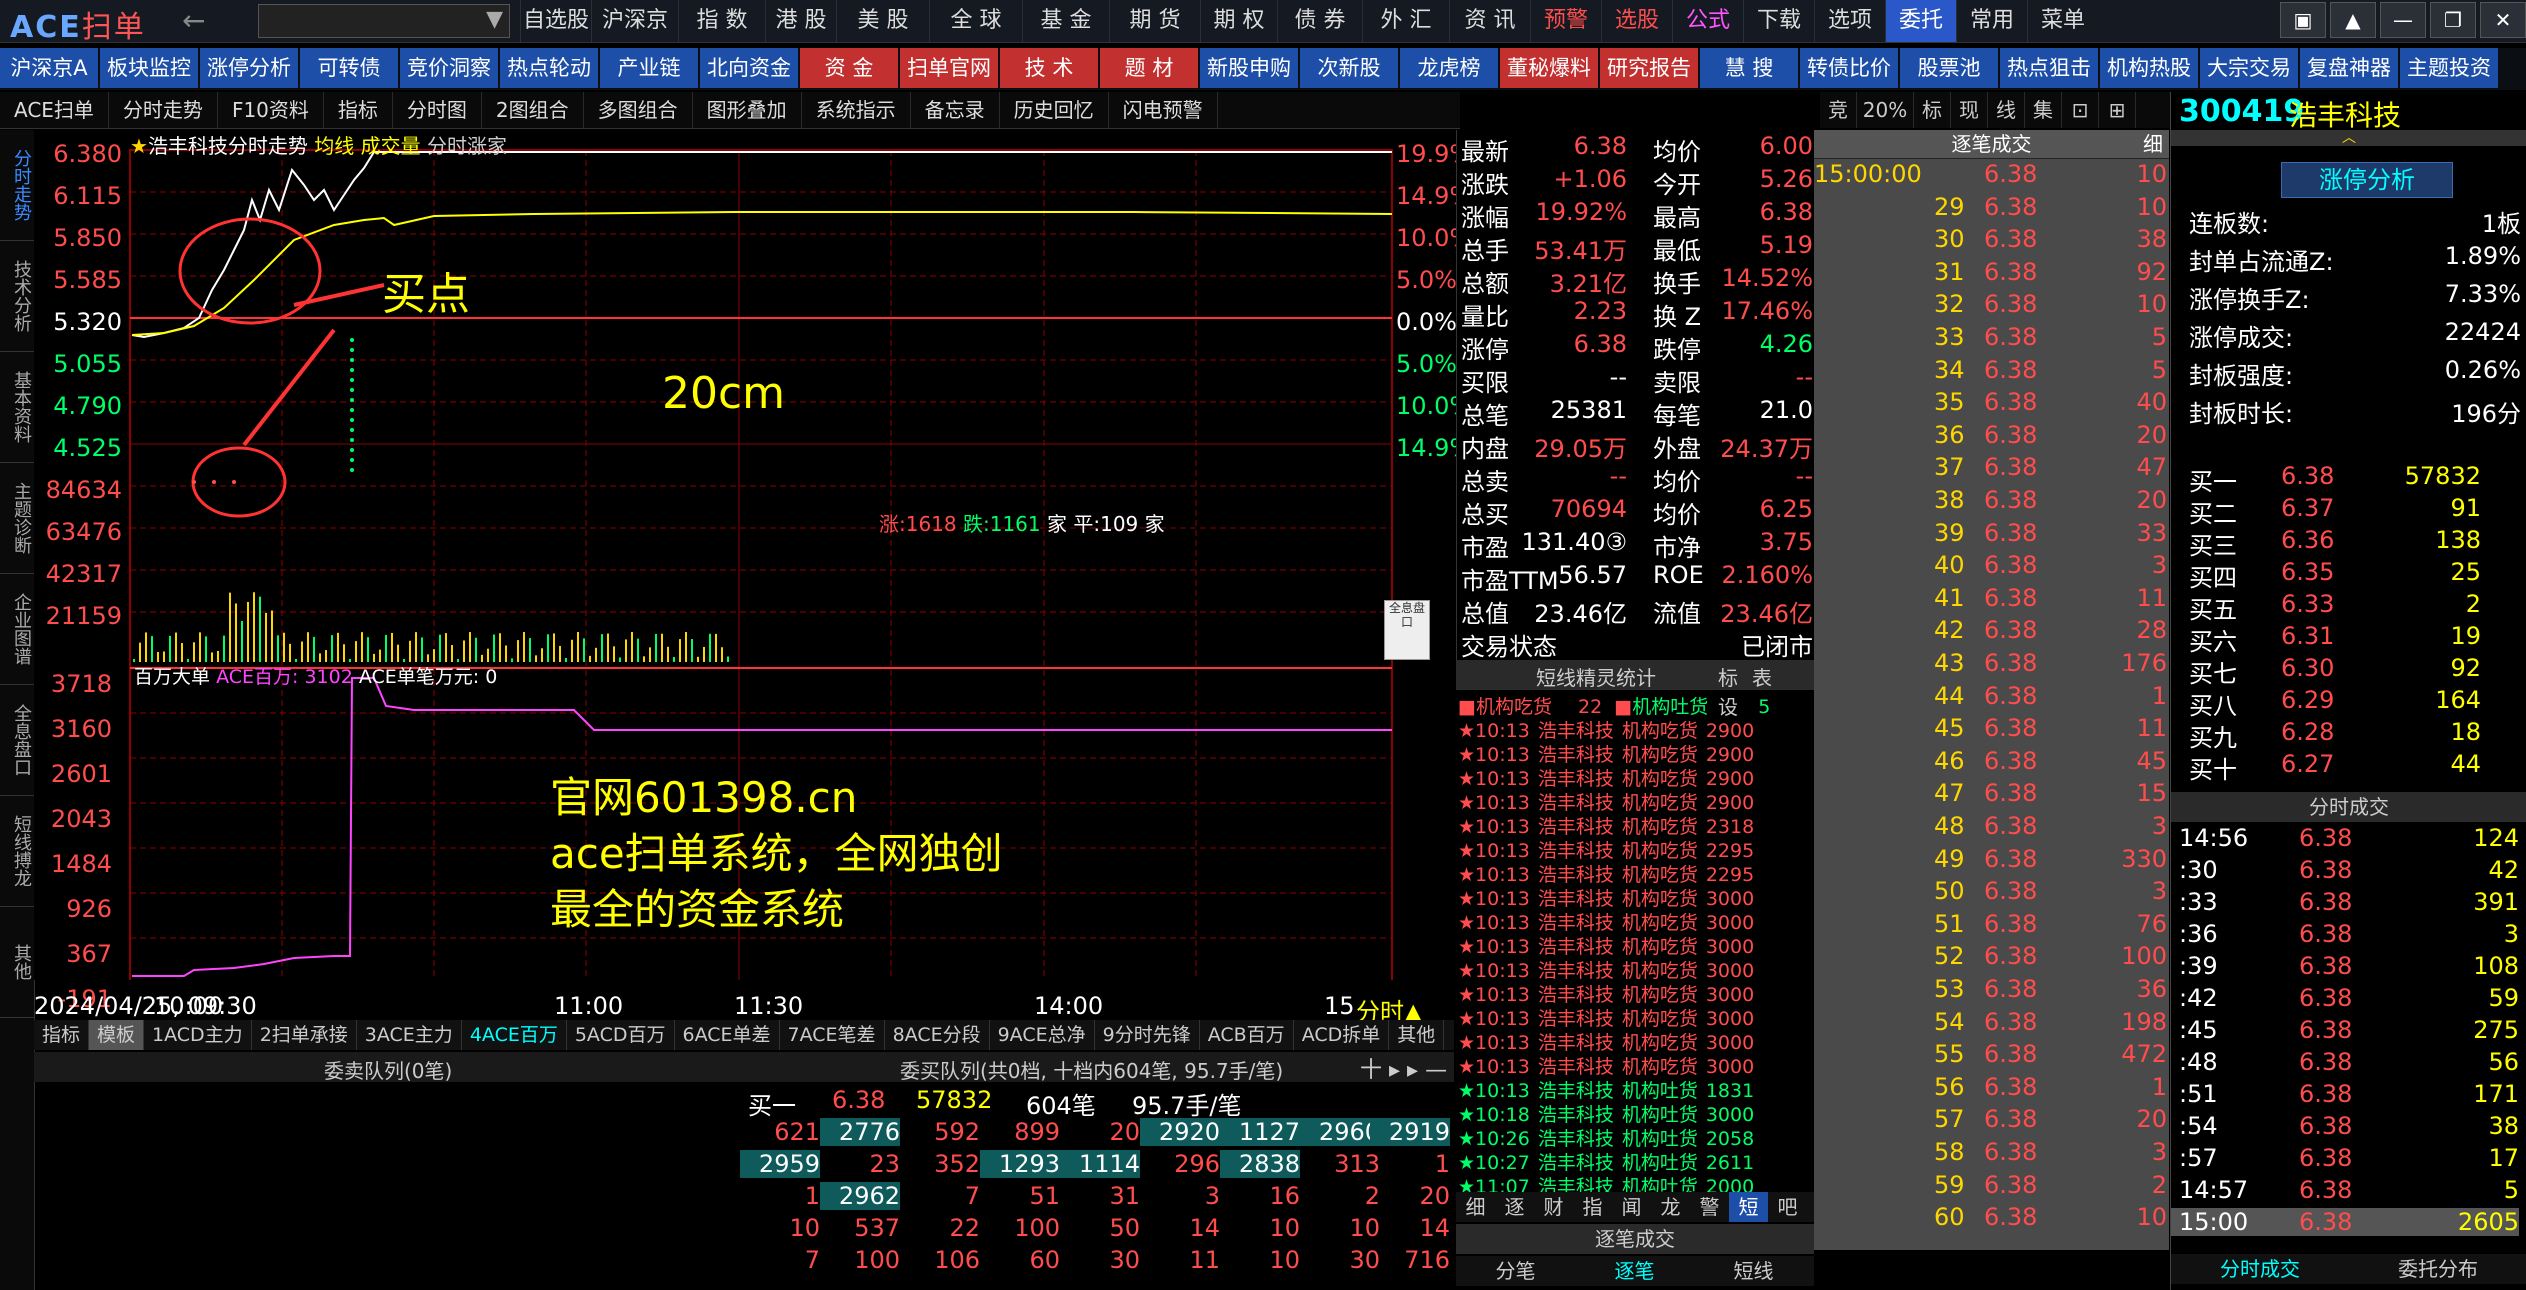 This screenshot has height=1290, width=2526. What do you see at coordinates (358, 110) in the screenshot?
I see `toolbar-item-3: 指标` at bounding box center [358, 110].